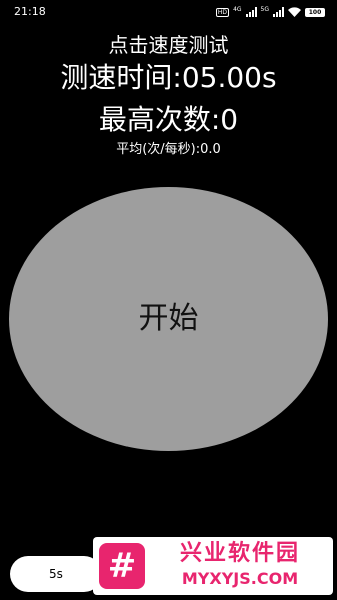 This screenshot has height=600, width=337. What do you see at coordinates (240, 578) in the screenshot?
I see `watermark-url: MYXYJS.COM` at bounding box center [240, 578].